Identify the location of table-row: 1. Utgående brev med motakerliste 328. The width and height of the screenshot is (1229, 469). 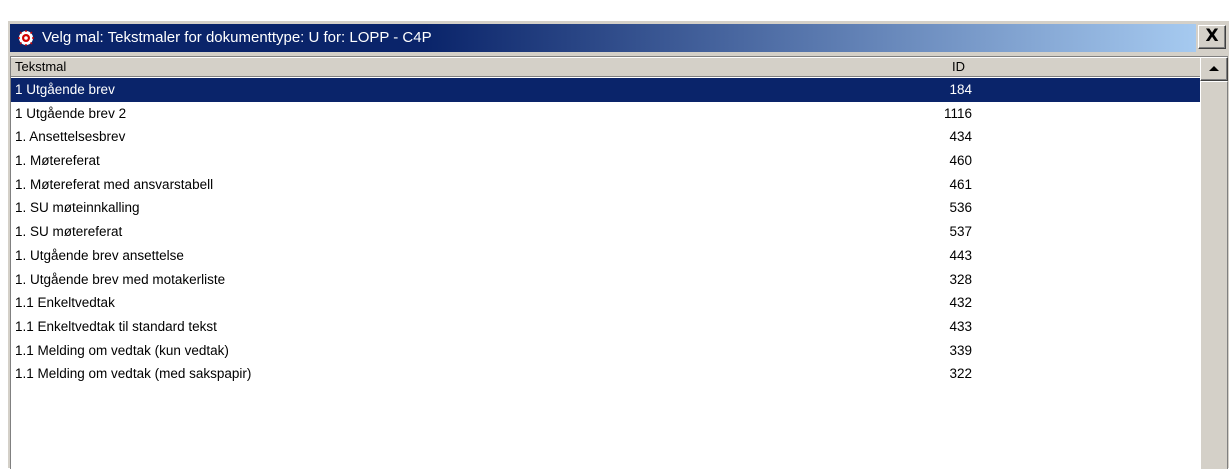
(605, 280).